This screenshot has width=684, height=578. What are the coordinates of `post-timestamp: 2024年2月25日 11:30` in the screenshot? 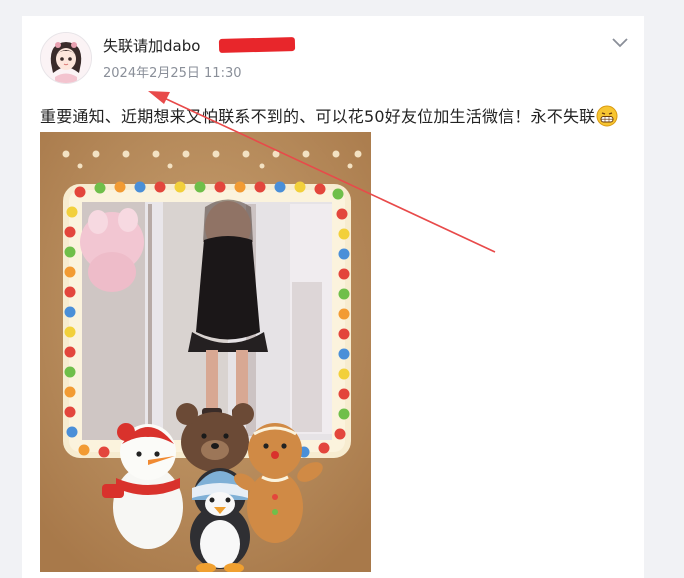 It's located at (172, 71).